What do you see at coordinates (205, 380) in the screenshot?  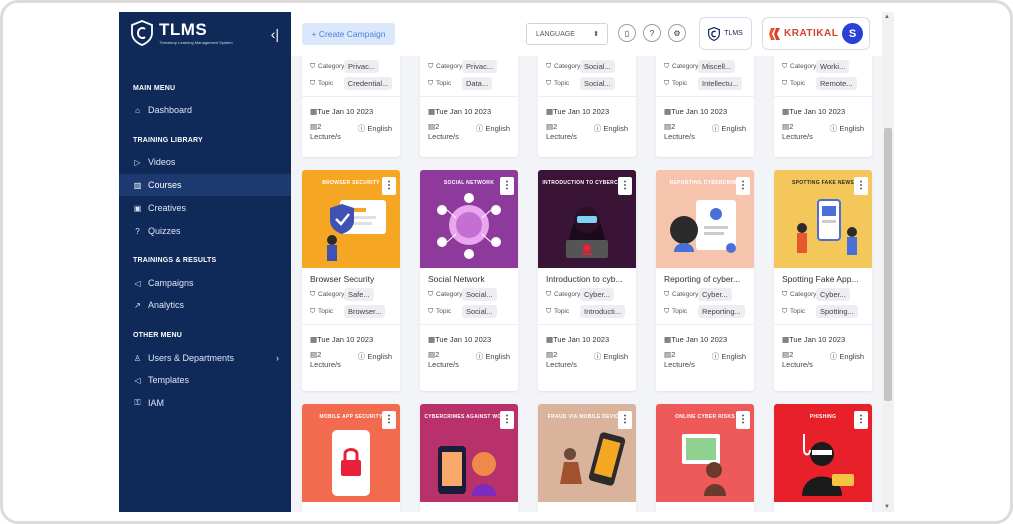 I see `sidebar-item-templates: ◁ Templates` at bounding box center [205, 380].